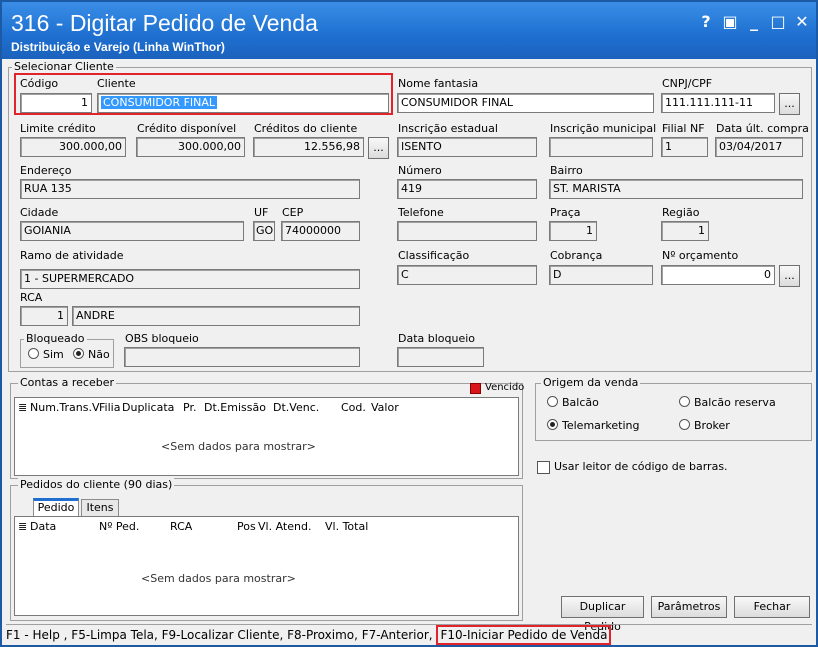 Image resolution: width=818 pixels, height=647 pixels. What do you see at coordinates (684, 147) in the screenshot?
I see `filial-nf-field: 1` at bounding box center [684, 147].